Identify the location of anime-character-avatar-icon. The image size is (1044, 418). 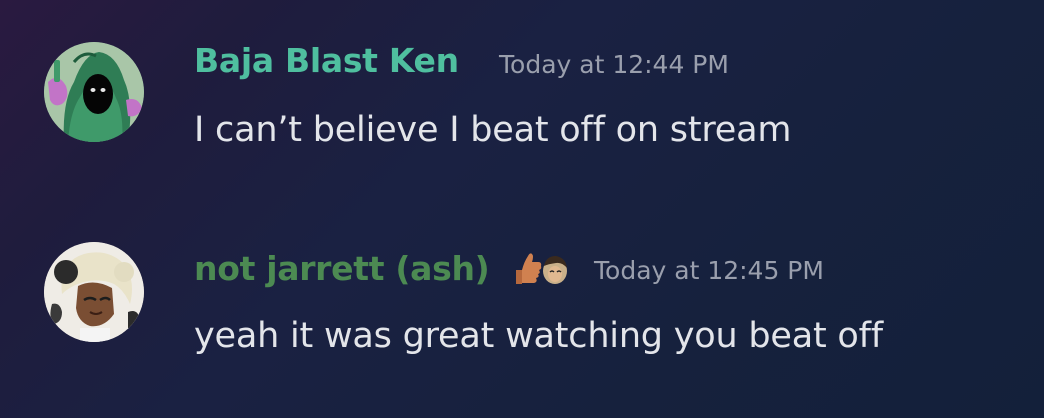
(94, 292).